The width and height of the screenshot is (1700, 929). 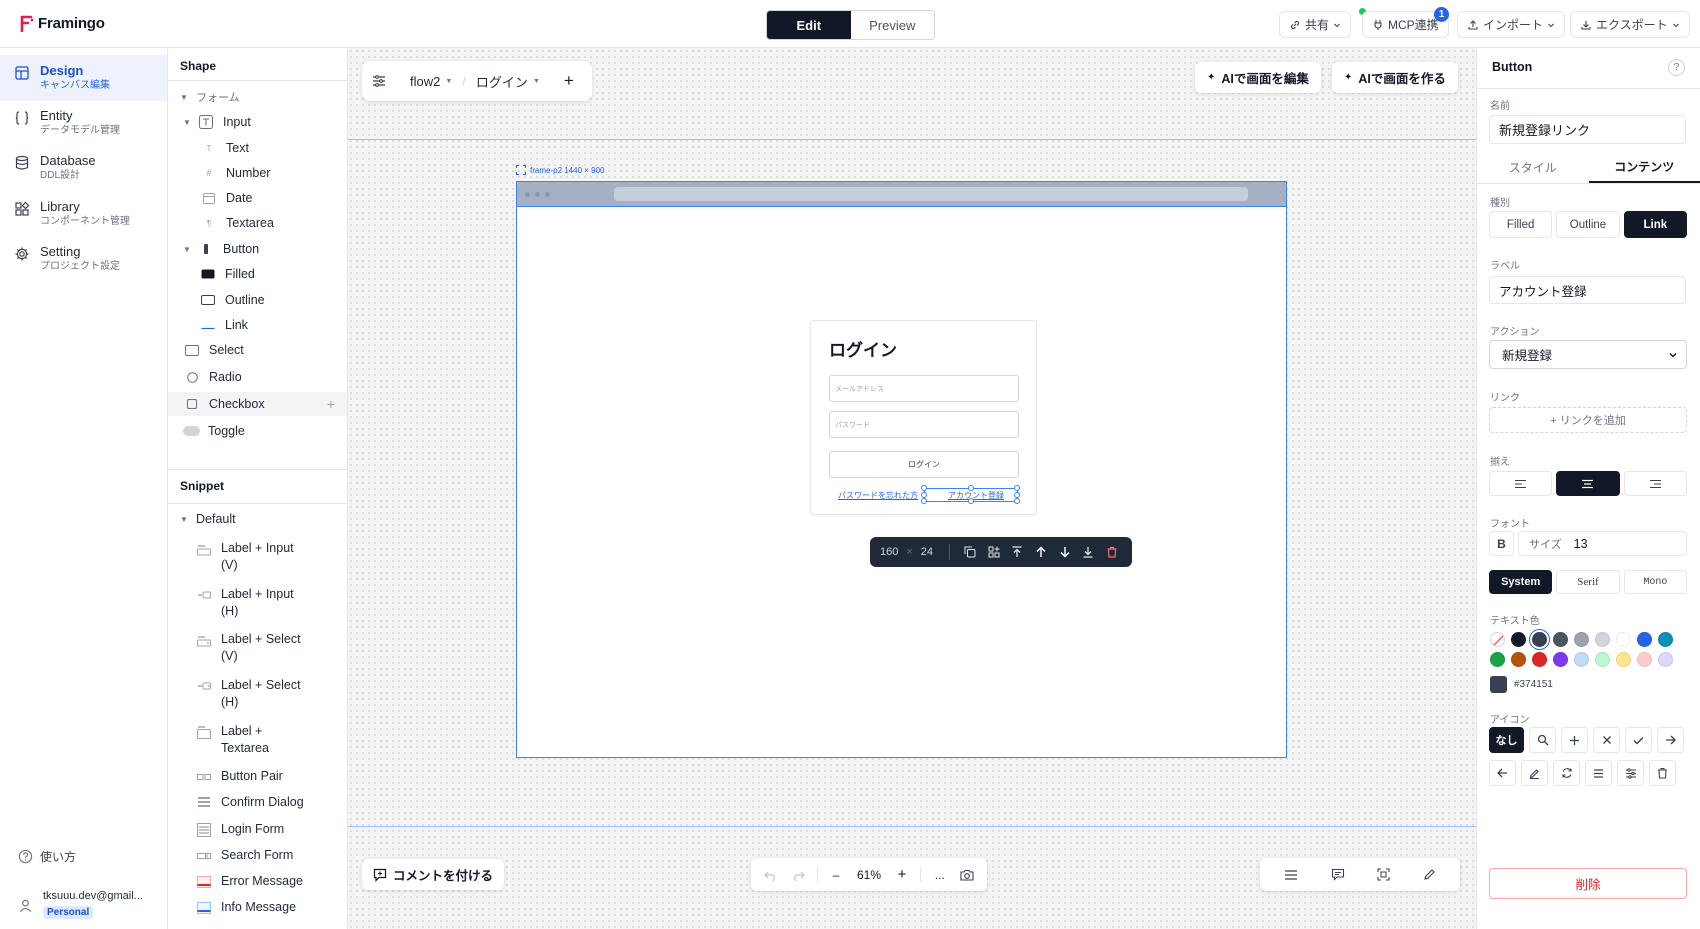 What do you see at coordinates (257, 350) in the screenshot?
I see `shape-select: Select` at bounding box center [257, 350].